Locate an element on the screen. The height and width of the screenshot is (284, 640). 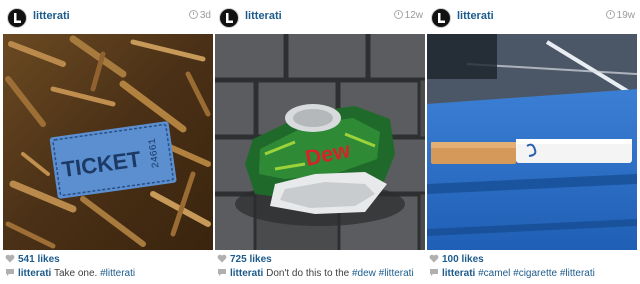
post-age-text: 12w is located at coordinates (413, 15).